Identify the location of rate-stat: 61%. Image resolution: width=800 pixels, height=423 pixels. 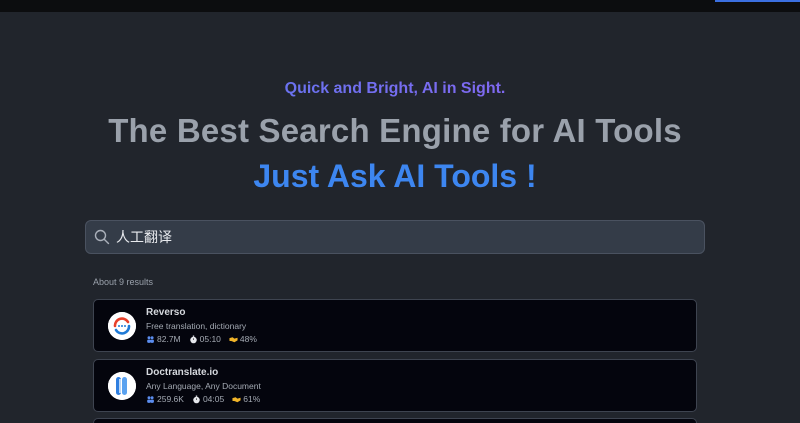
(246, 399).